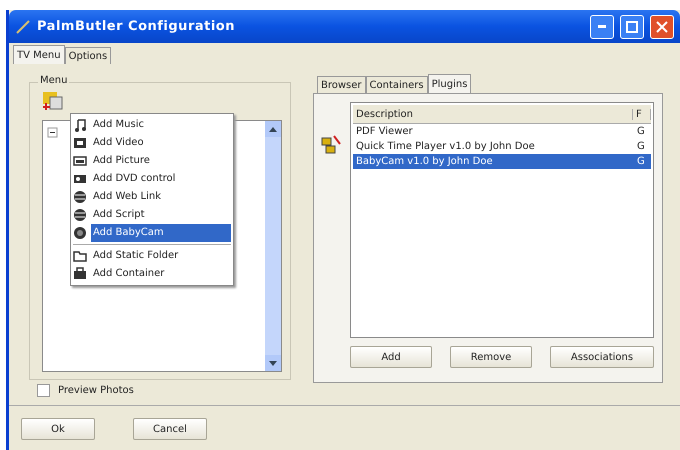 The height and width of the screenshot is (450, 680). What do you see at coordinates (80, 179) in the screenshot?
I see `dvd-icon` at bounding box center [80, 179].